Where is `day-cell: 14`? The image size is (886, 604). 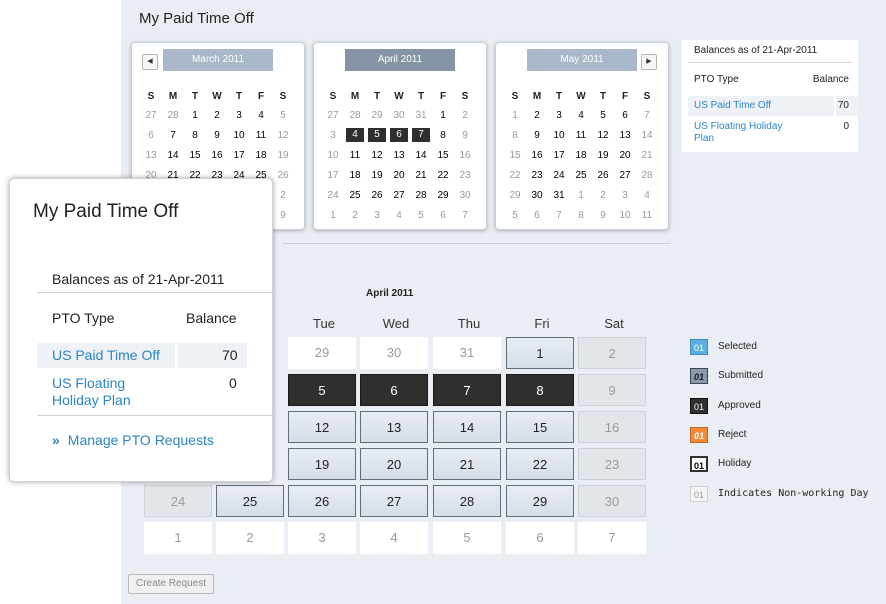 day-cell: 14 is located at coordinates (467, 427).